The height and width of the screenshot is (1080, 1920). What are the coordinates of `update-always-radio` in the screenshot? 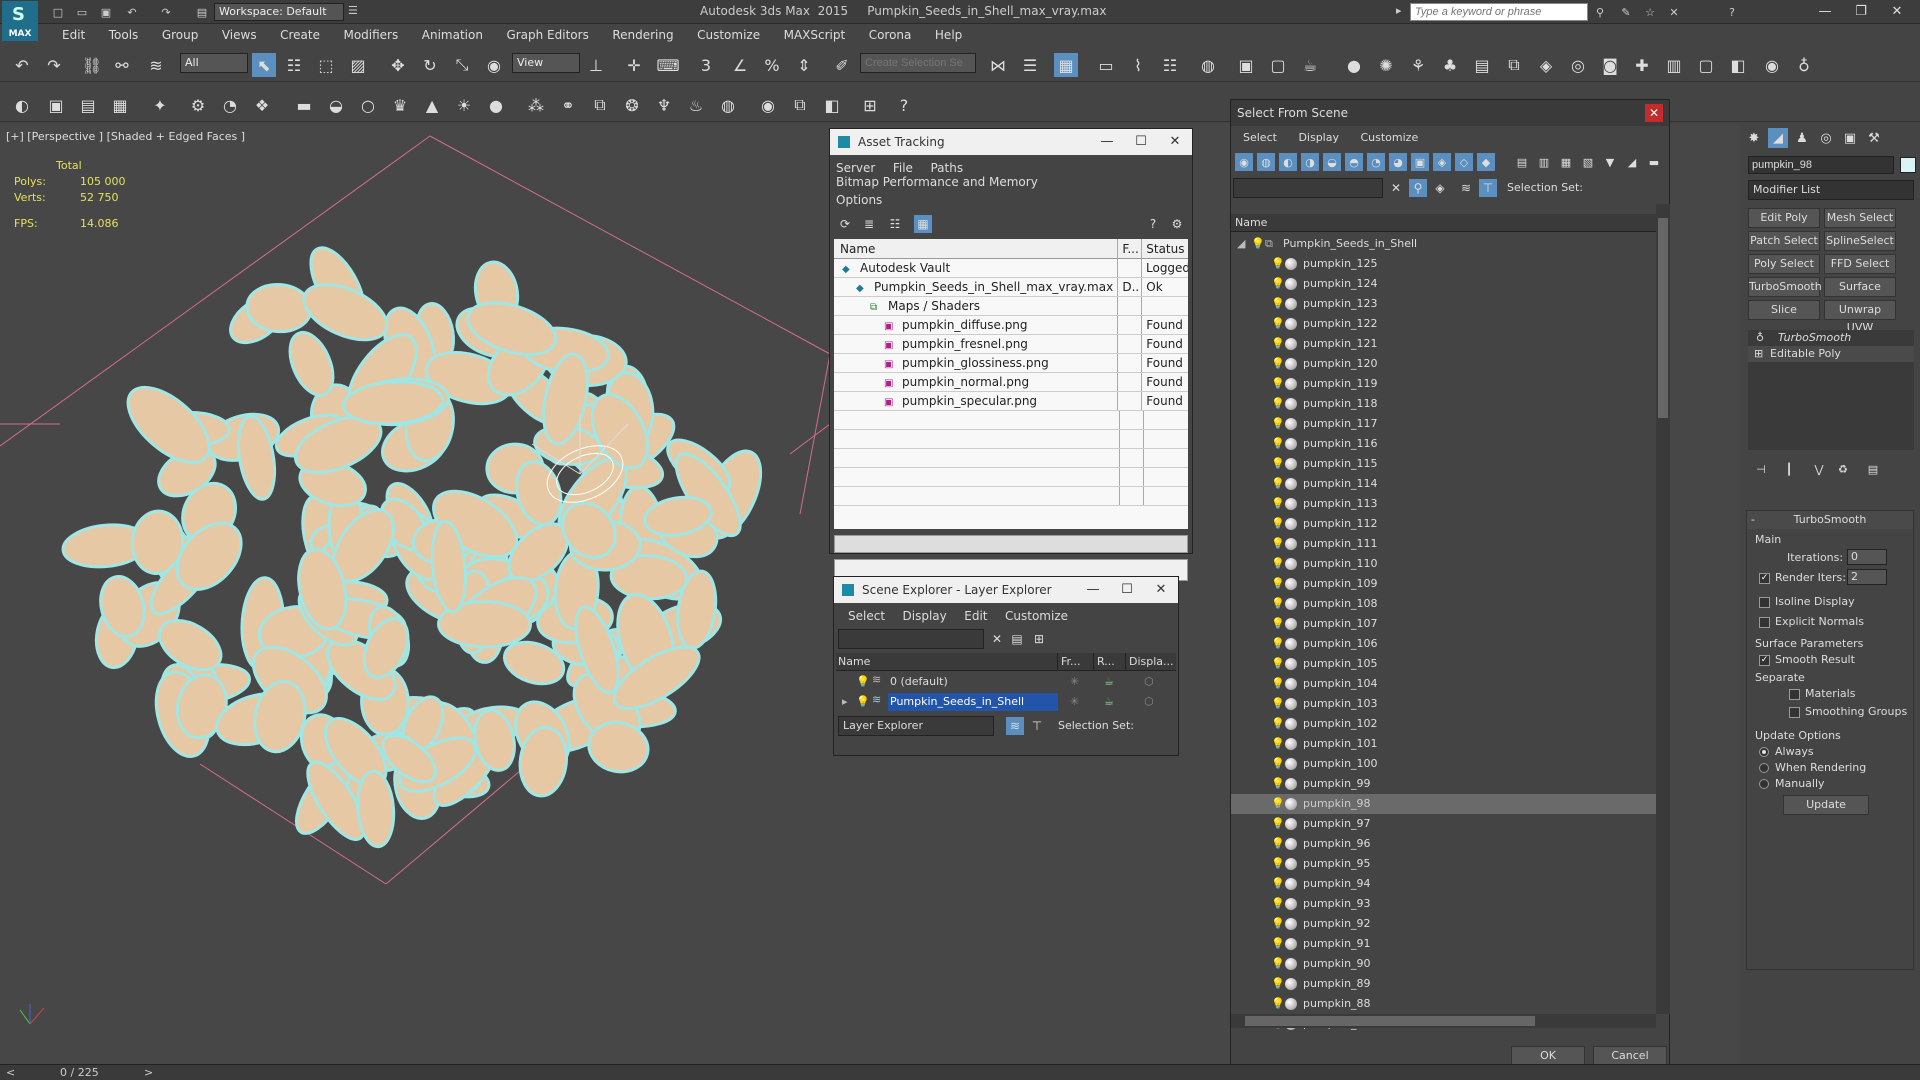 It's located at (1764, 752).